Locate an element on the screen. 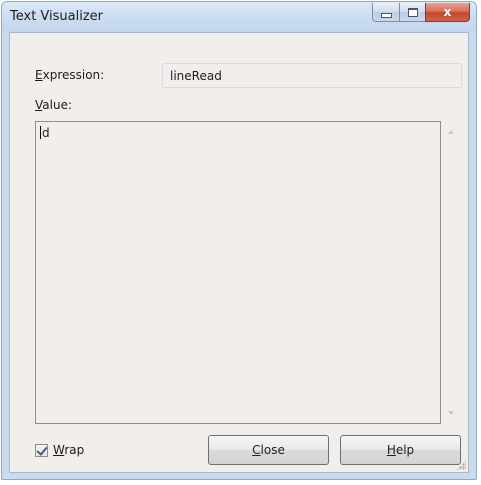 This screenshot has width=481, height=485. close-button: Close is located at coordinates (268, 450).